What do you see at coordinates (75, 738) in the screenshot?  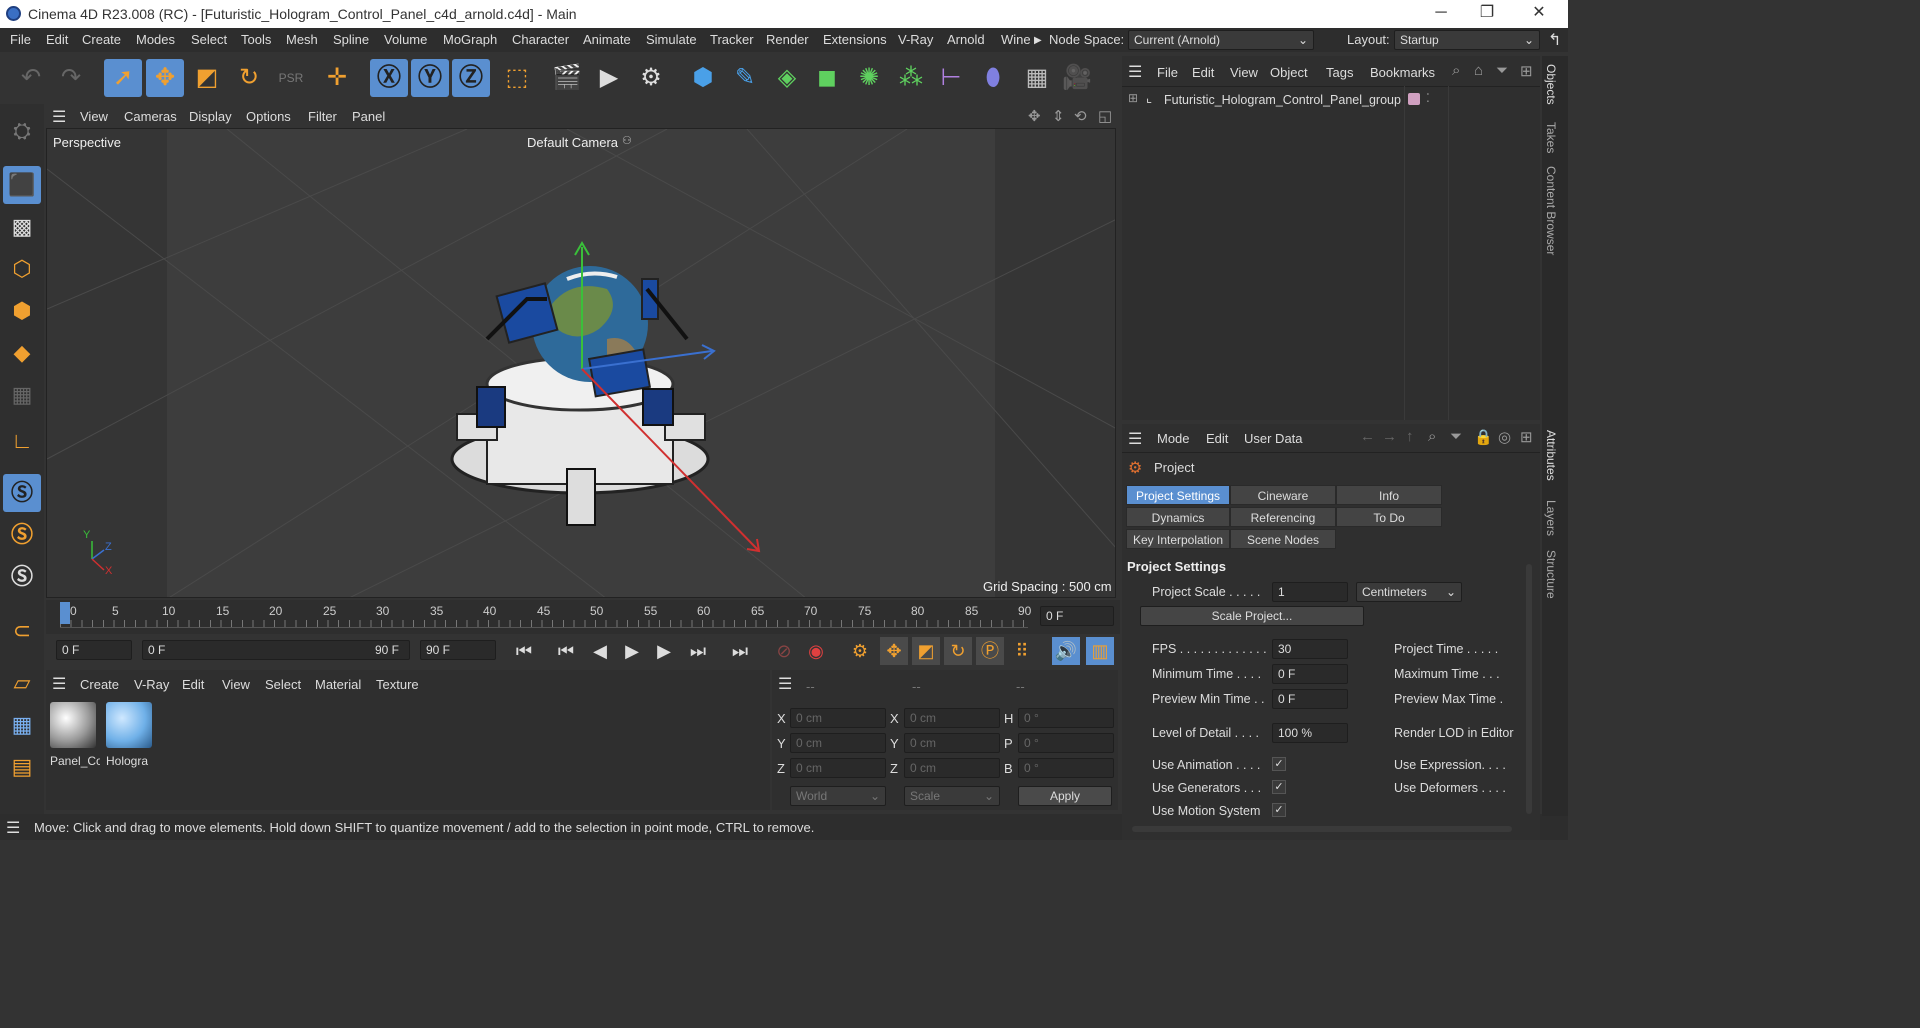 I see `material-item: Panel_Co` at bounding box center [75, 738].